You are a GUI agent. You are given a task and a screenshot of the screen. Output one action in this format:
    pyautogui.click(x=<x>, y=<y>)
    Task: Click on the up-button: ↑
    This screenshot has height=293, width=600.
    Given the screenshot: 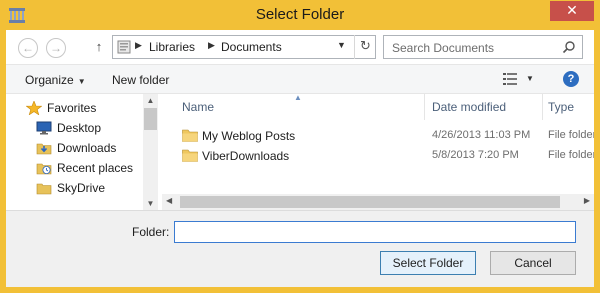 What is the action you would take?
    pyautogui.click(x=99, y=47)
    